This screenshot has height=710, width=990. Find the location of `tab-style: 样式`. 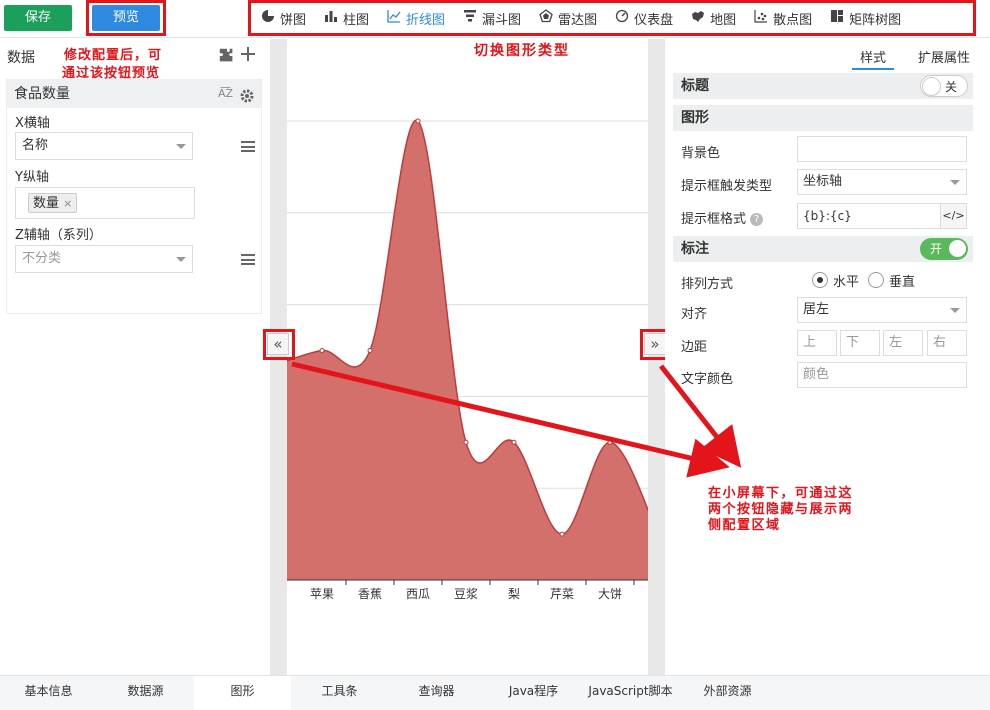

tab-style: 样式 is located at coordinates (872, 57).